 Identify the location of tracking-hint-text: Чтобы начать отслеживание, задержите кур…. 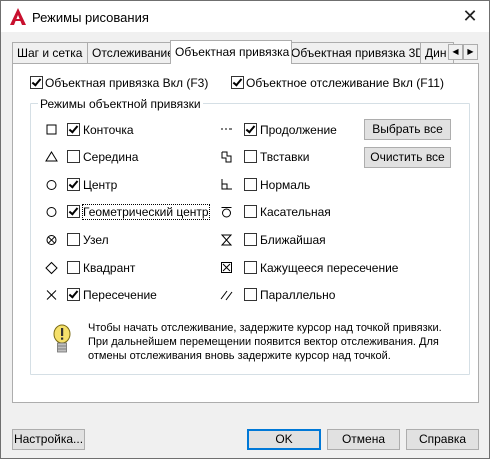
(265, 342).